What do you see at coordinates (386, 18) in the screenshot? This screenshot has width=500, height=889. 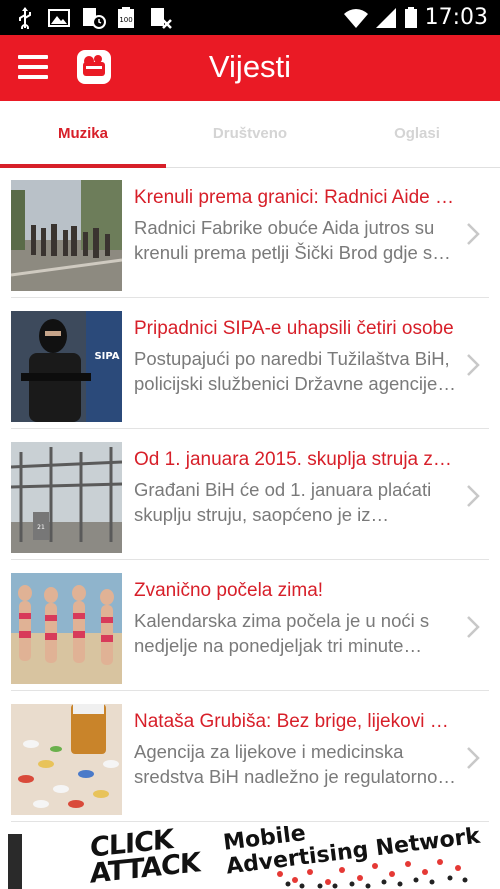 I see `signal-icon` at bounding box center [386, 18].